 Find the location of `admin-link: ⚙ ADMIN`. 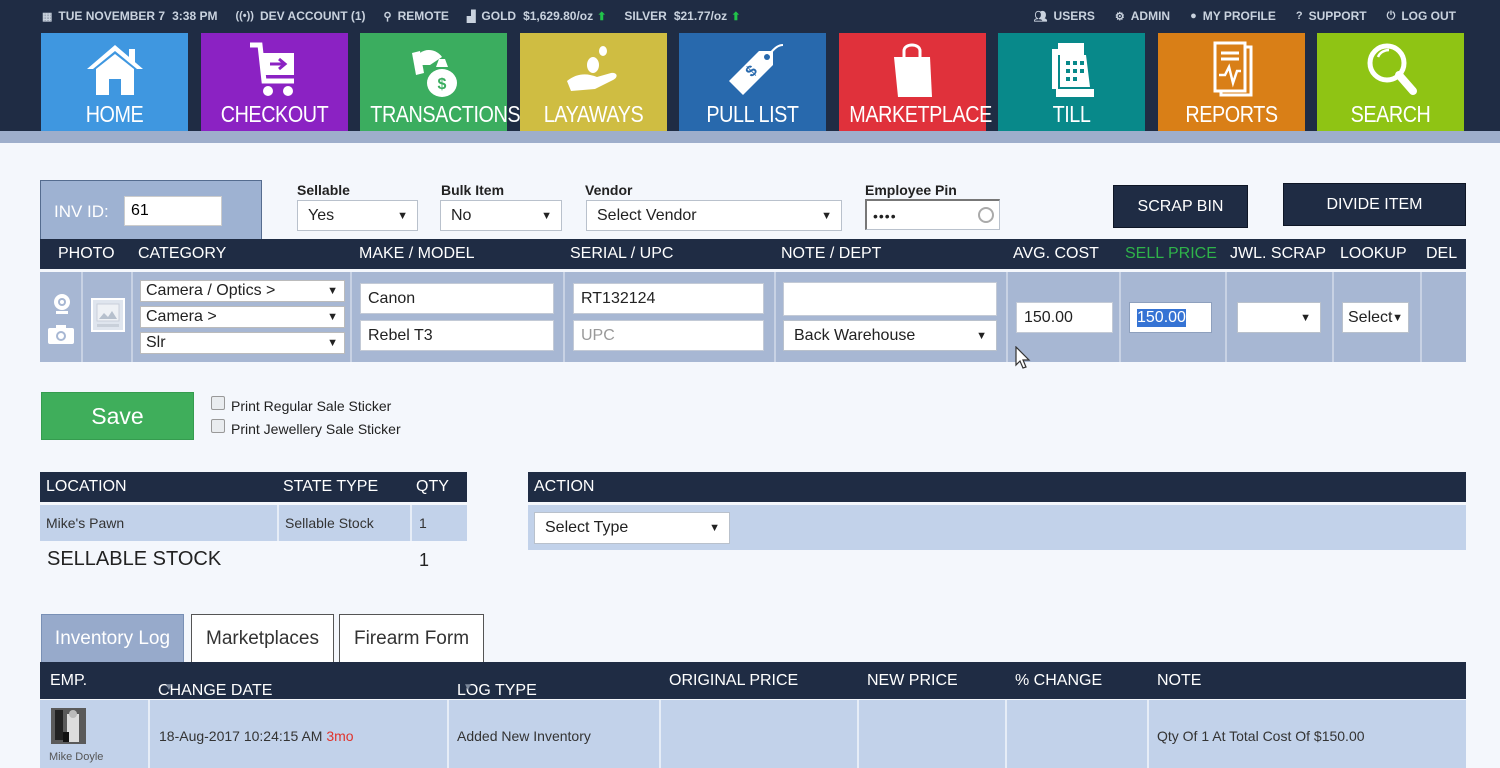

admin-link: ⚙ ADMIN is located at coordinates (1142, 16).